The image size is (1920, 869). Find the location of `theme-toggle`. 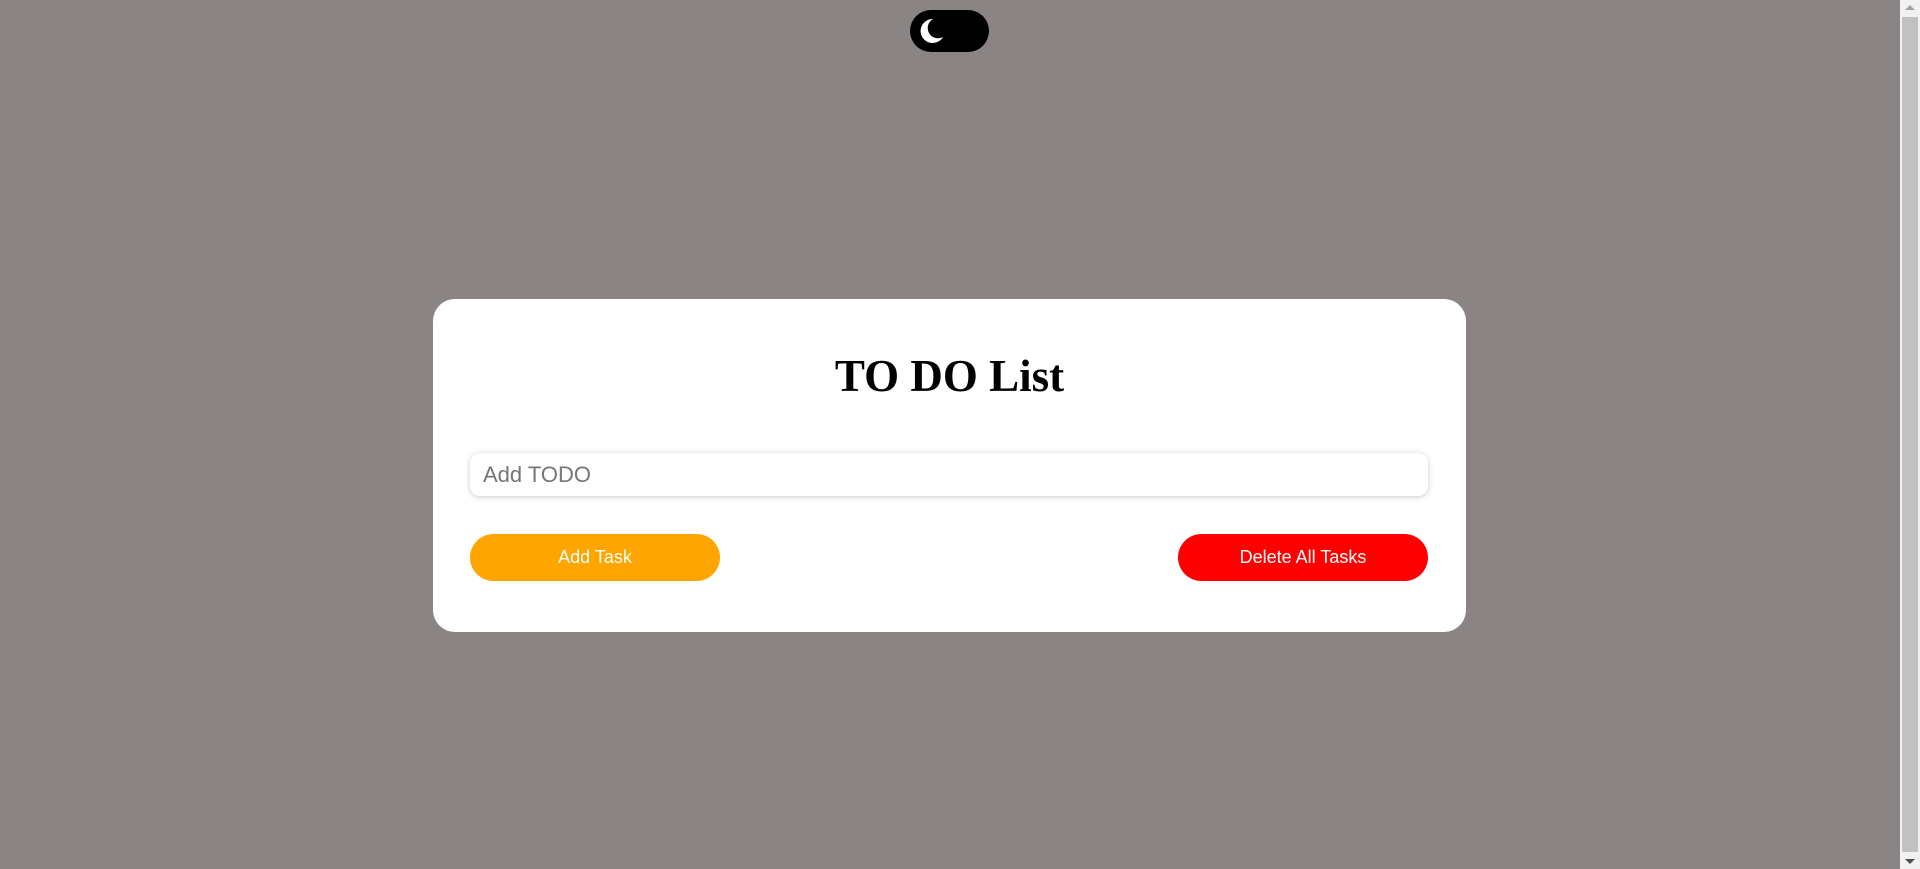

theme-toggle is located at coordinates (949, 31).